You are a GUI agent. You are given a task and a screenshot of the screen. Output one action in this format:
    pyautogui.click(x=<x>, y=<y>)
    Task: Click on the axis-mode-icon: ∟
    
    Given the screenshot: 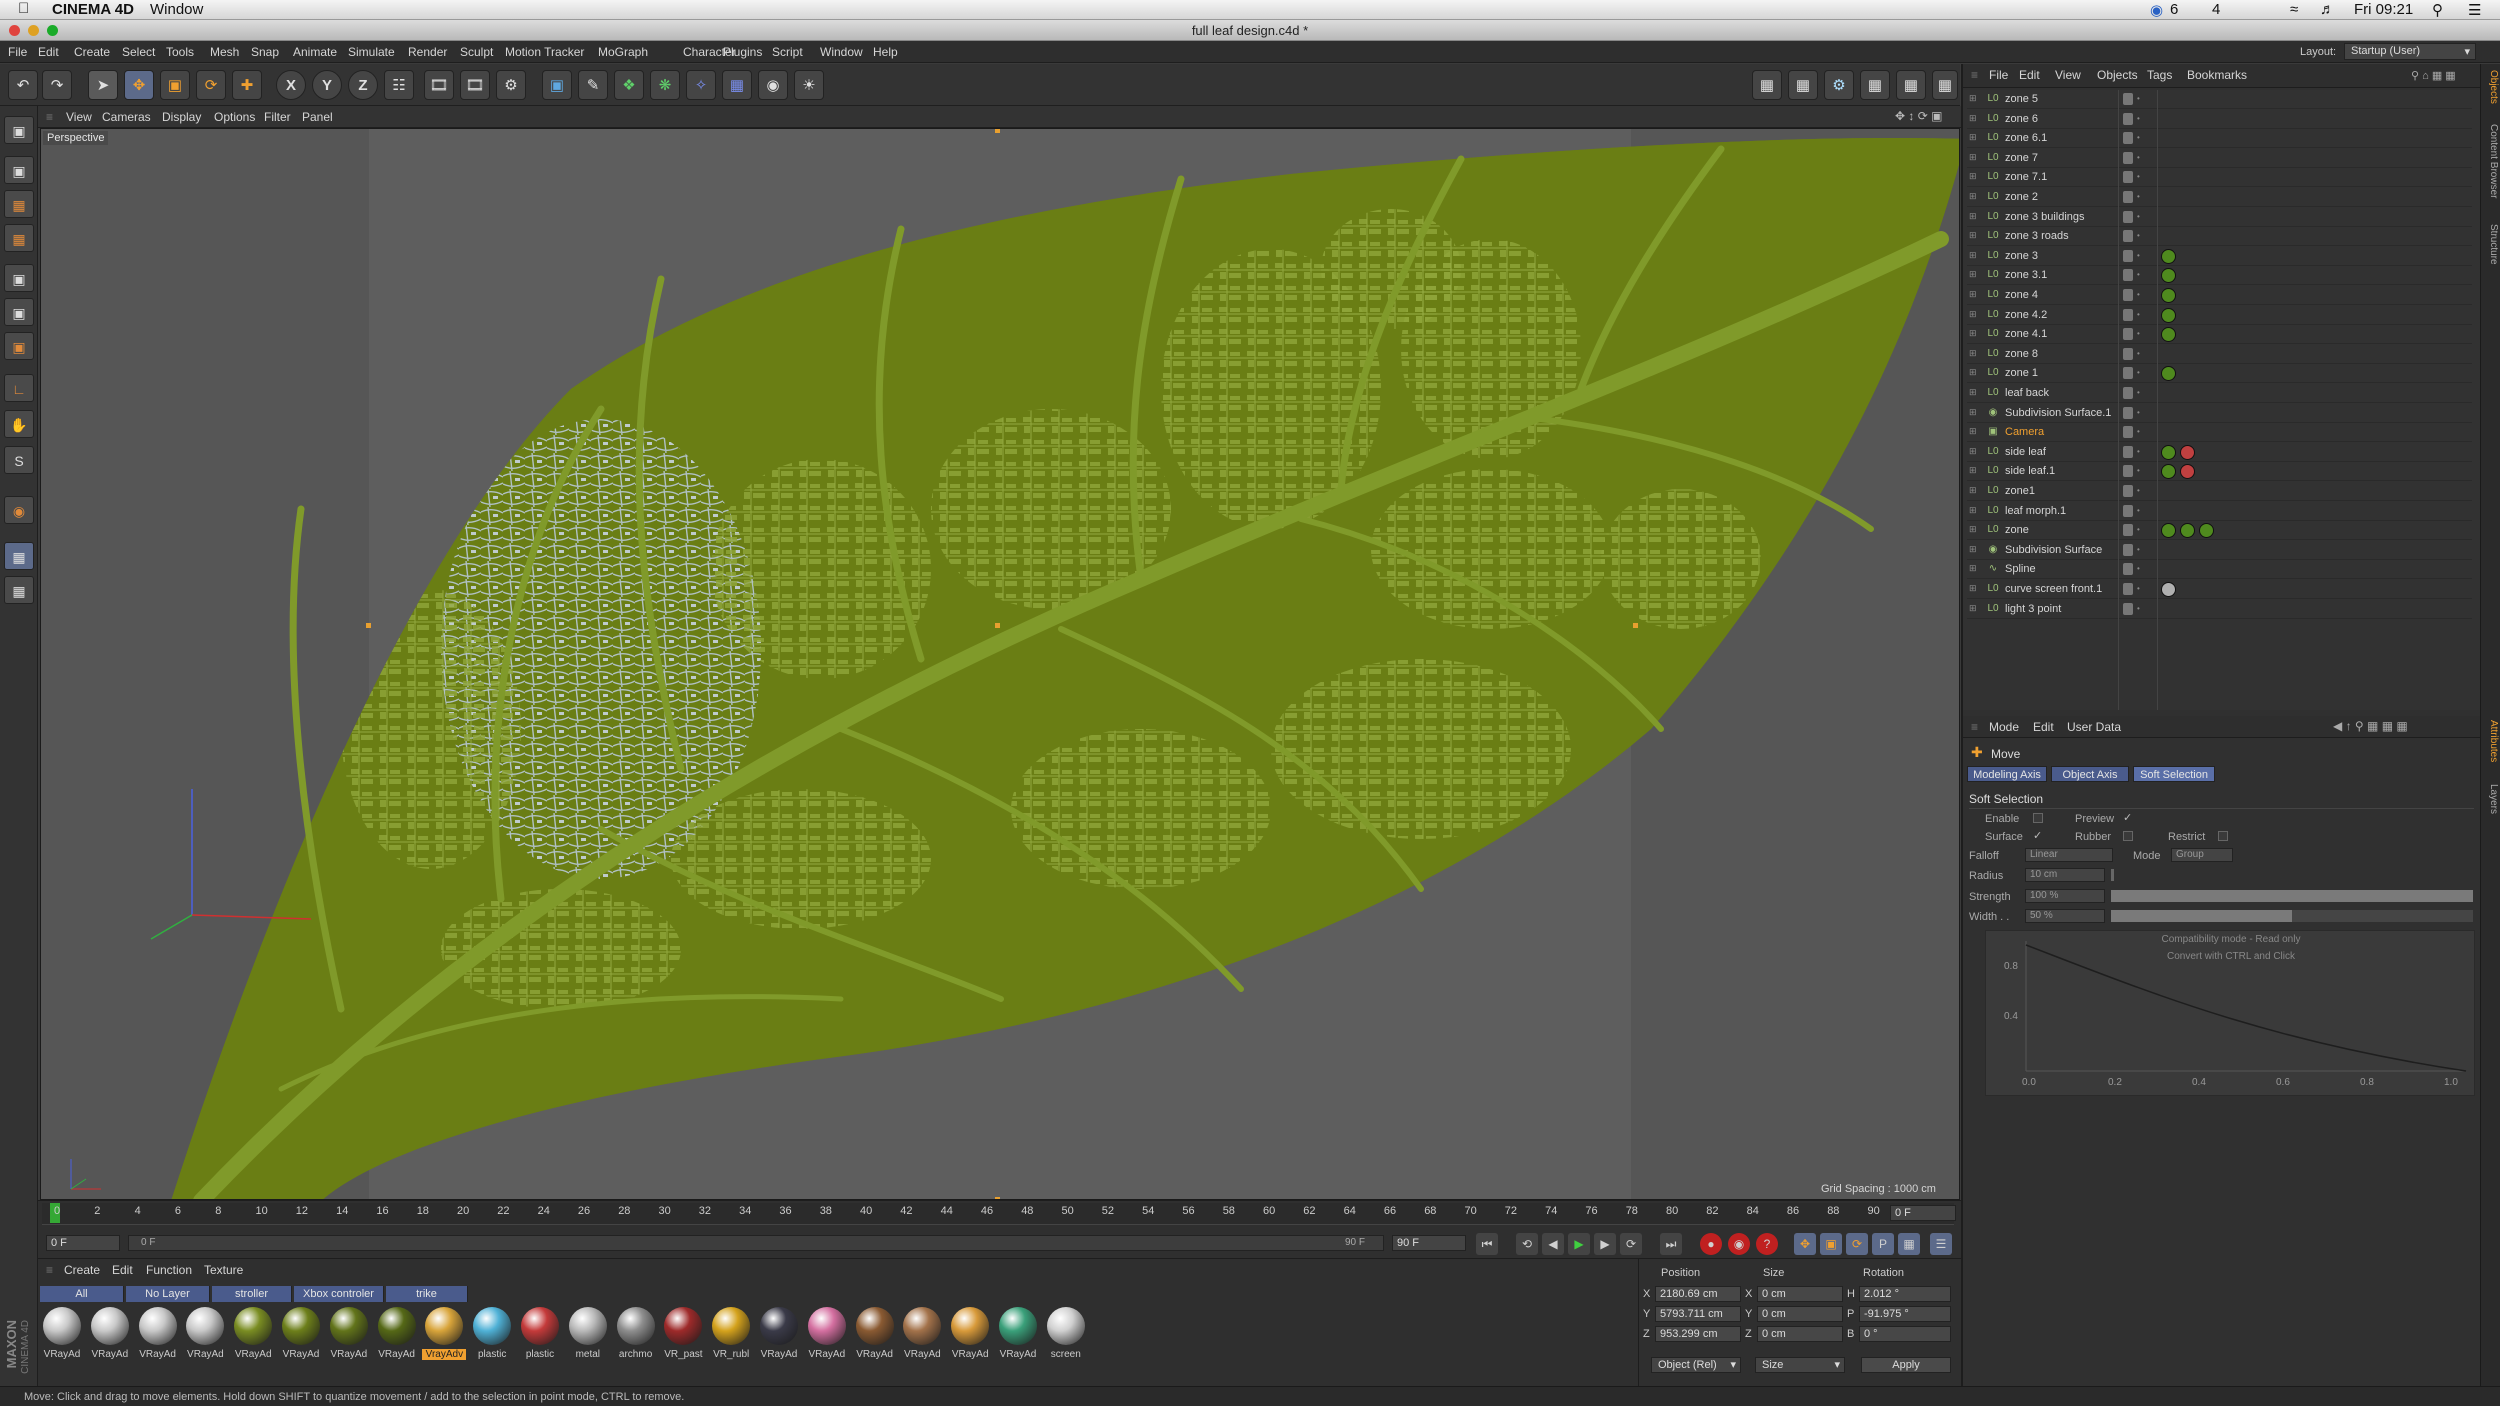 What is the action you would take?
    pyautogui.click(x=19, y=388)
    